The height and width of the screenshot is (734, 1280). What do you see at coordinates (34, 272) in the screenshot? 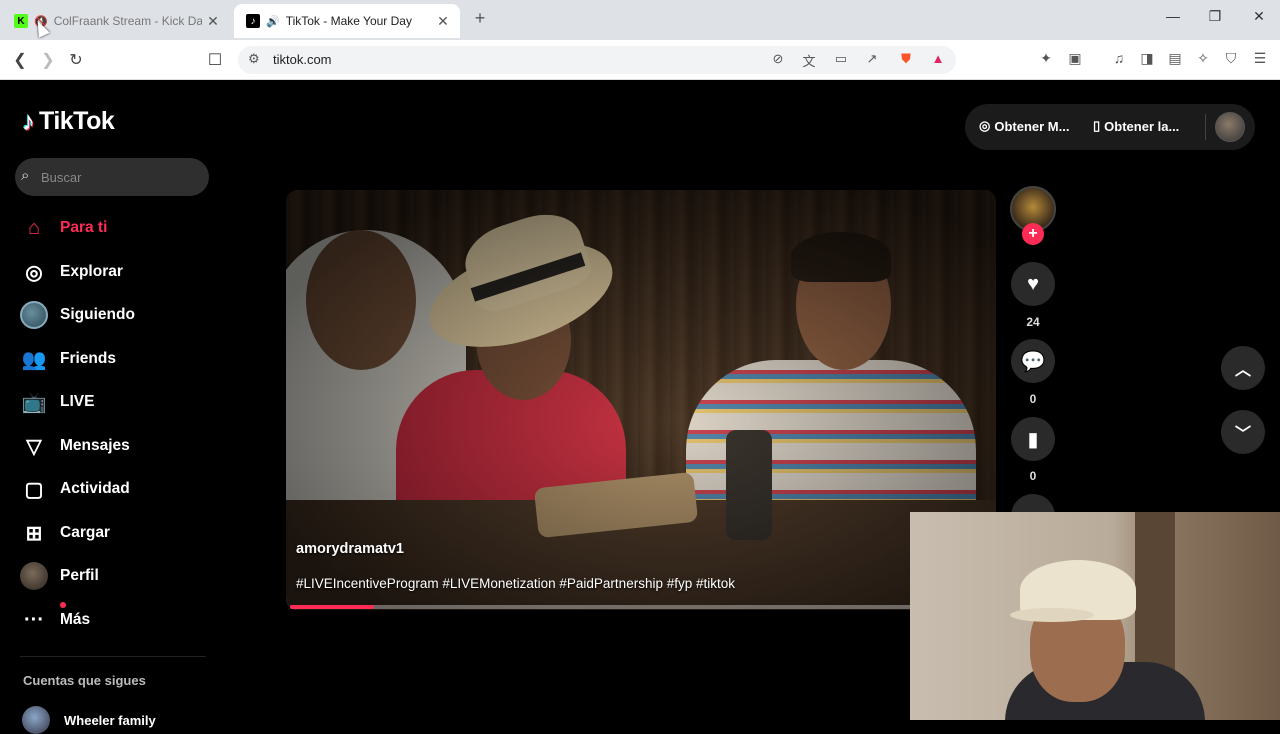
I see `compass-icon: ◎` at bounding box center [34, 272].